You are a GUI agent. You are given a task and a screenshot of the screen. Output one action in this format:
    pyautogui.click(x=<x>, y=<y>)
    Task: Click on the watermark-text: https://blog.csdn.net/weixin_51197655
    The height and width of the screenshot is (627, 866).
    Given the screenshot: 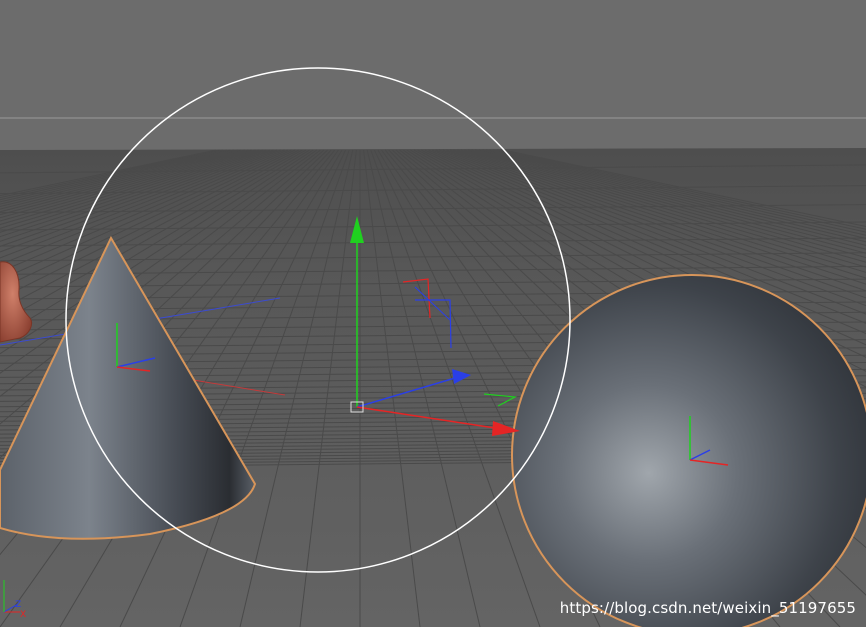 What is the action you would take?
    pyautogui.click(x=707, y=608)
    